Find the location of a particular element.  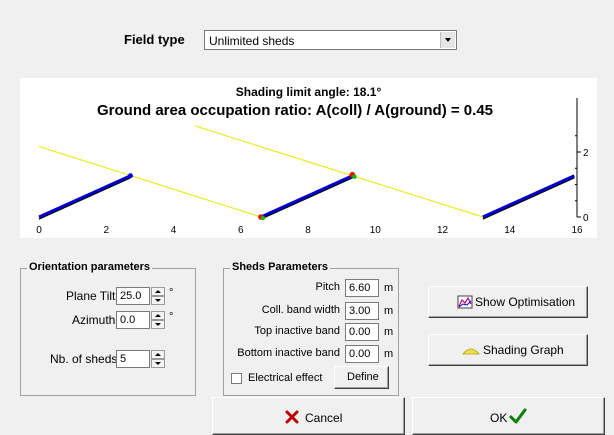

shed-top-marker is located at coordinates (130, 176).